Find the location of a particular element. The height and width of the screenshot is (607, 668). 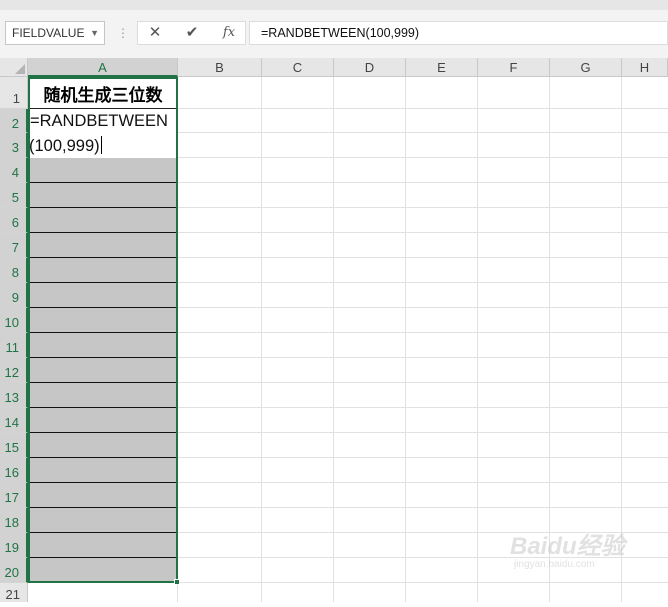

row-header-6: 6 is located at coordinates (14, 220).